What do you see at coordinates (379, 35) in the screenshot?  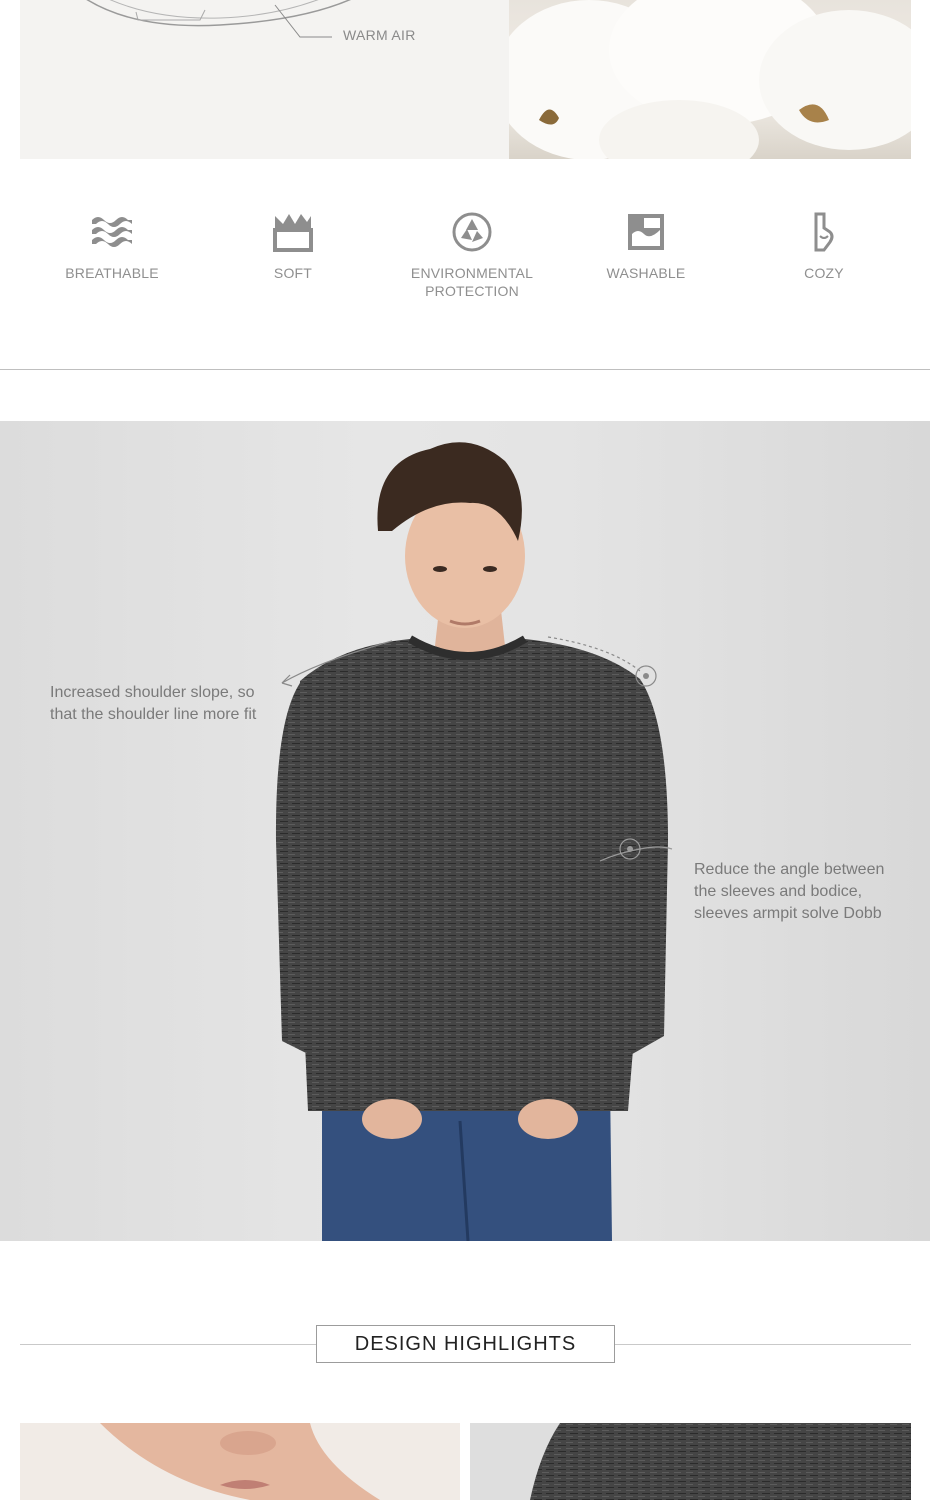 I see `warm-air-label: WARM AIR` at bounding box center [379, 35].